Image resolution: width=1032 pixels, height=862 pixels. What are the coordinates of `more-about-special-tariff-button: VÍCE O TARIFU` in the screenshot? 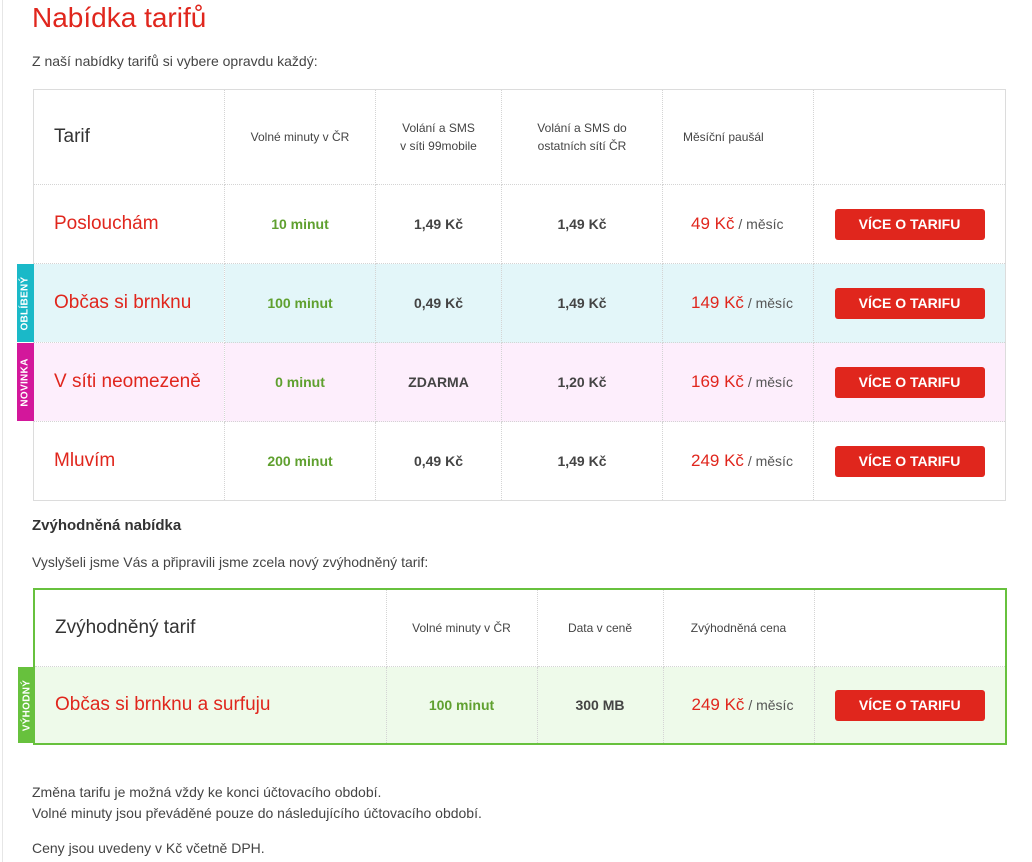 It's located at (909, 705).